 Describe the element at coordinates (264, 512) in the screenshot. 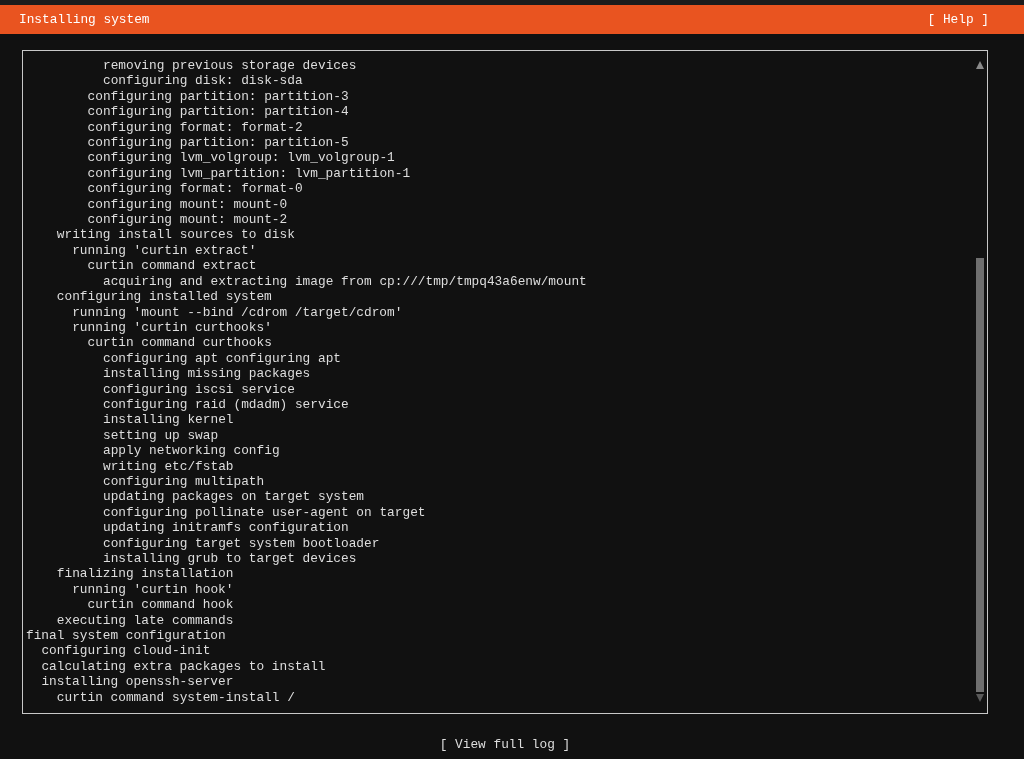

I see `log-line: configuring pollinate user-agent on target` at that location.